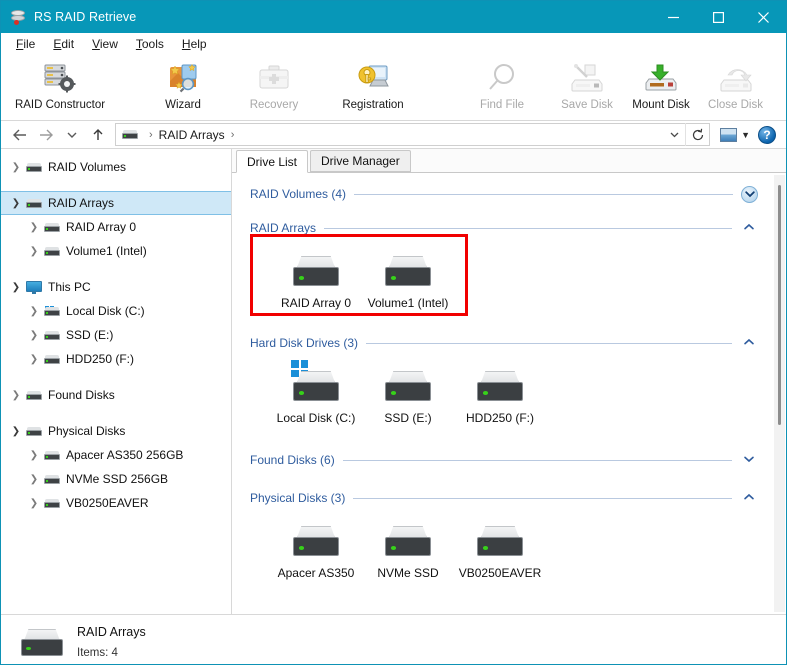 The width and height of the screenshot is (787, 665). I want to click on menu-tools: Tools, so click(150, 44).